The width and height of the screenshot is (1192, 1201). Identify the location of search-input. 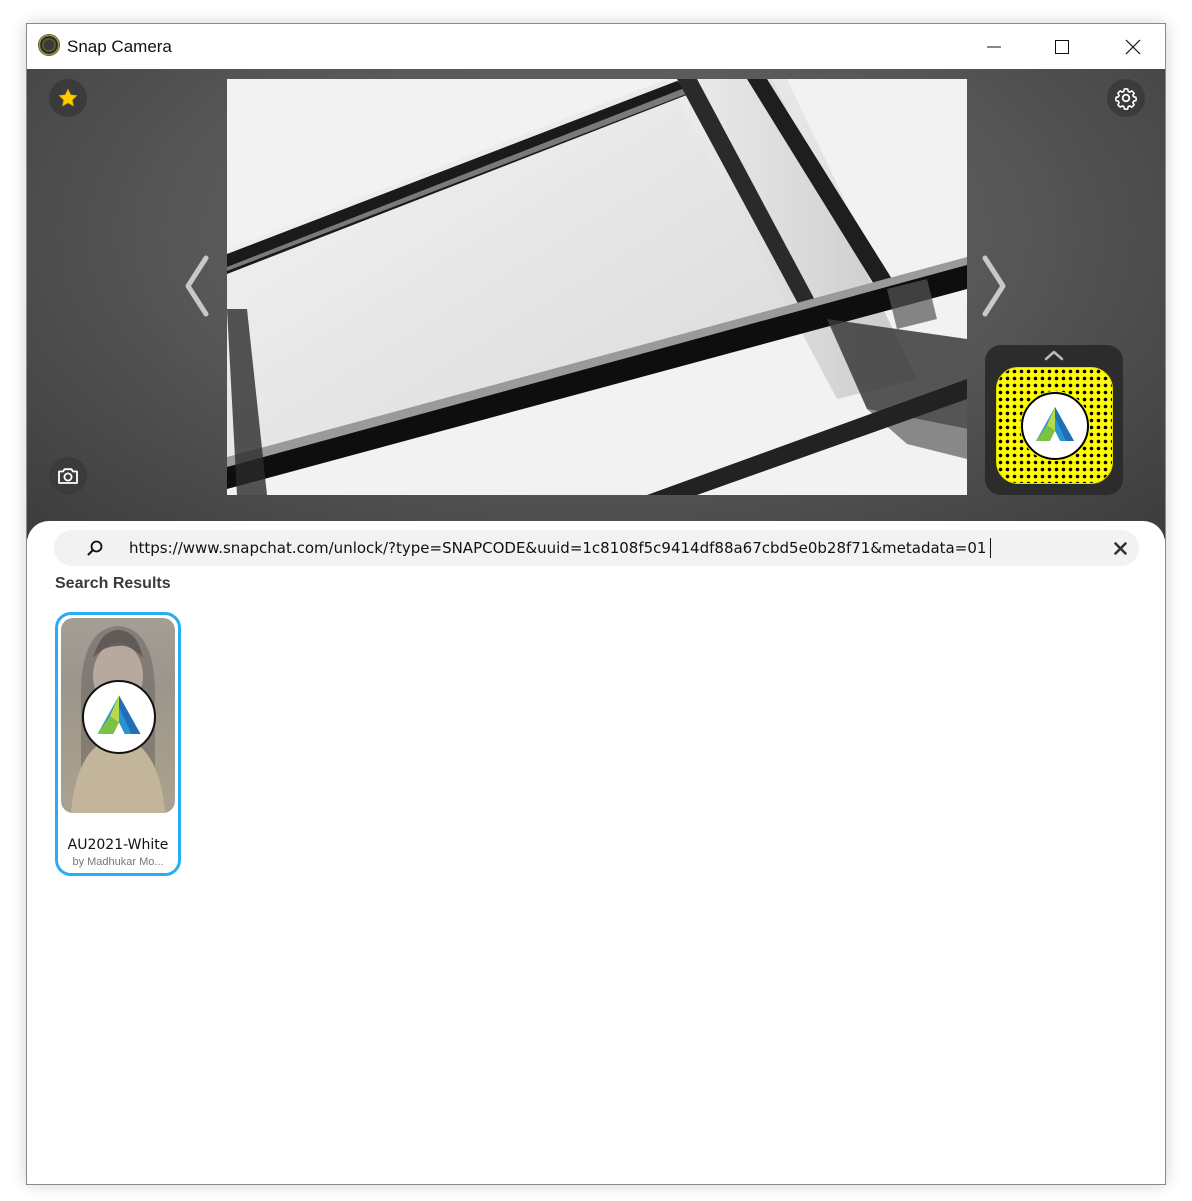
(579, 548).